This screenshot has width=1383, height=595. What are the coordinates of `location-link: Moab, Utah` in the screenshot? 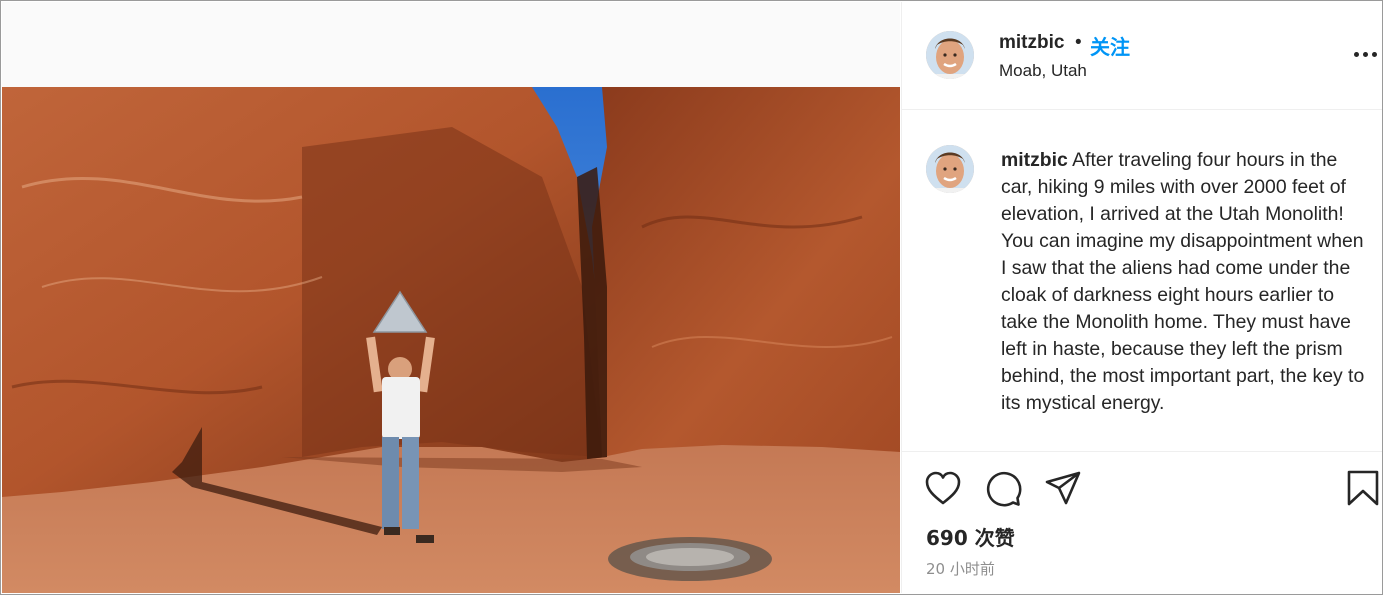 It's located at (1043, 71).